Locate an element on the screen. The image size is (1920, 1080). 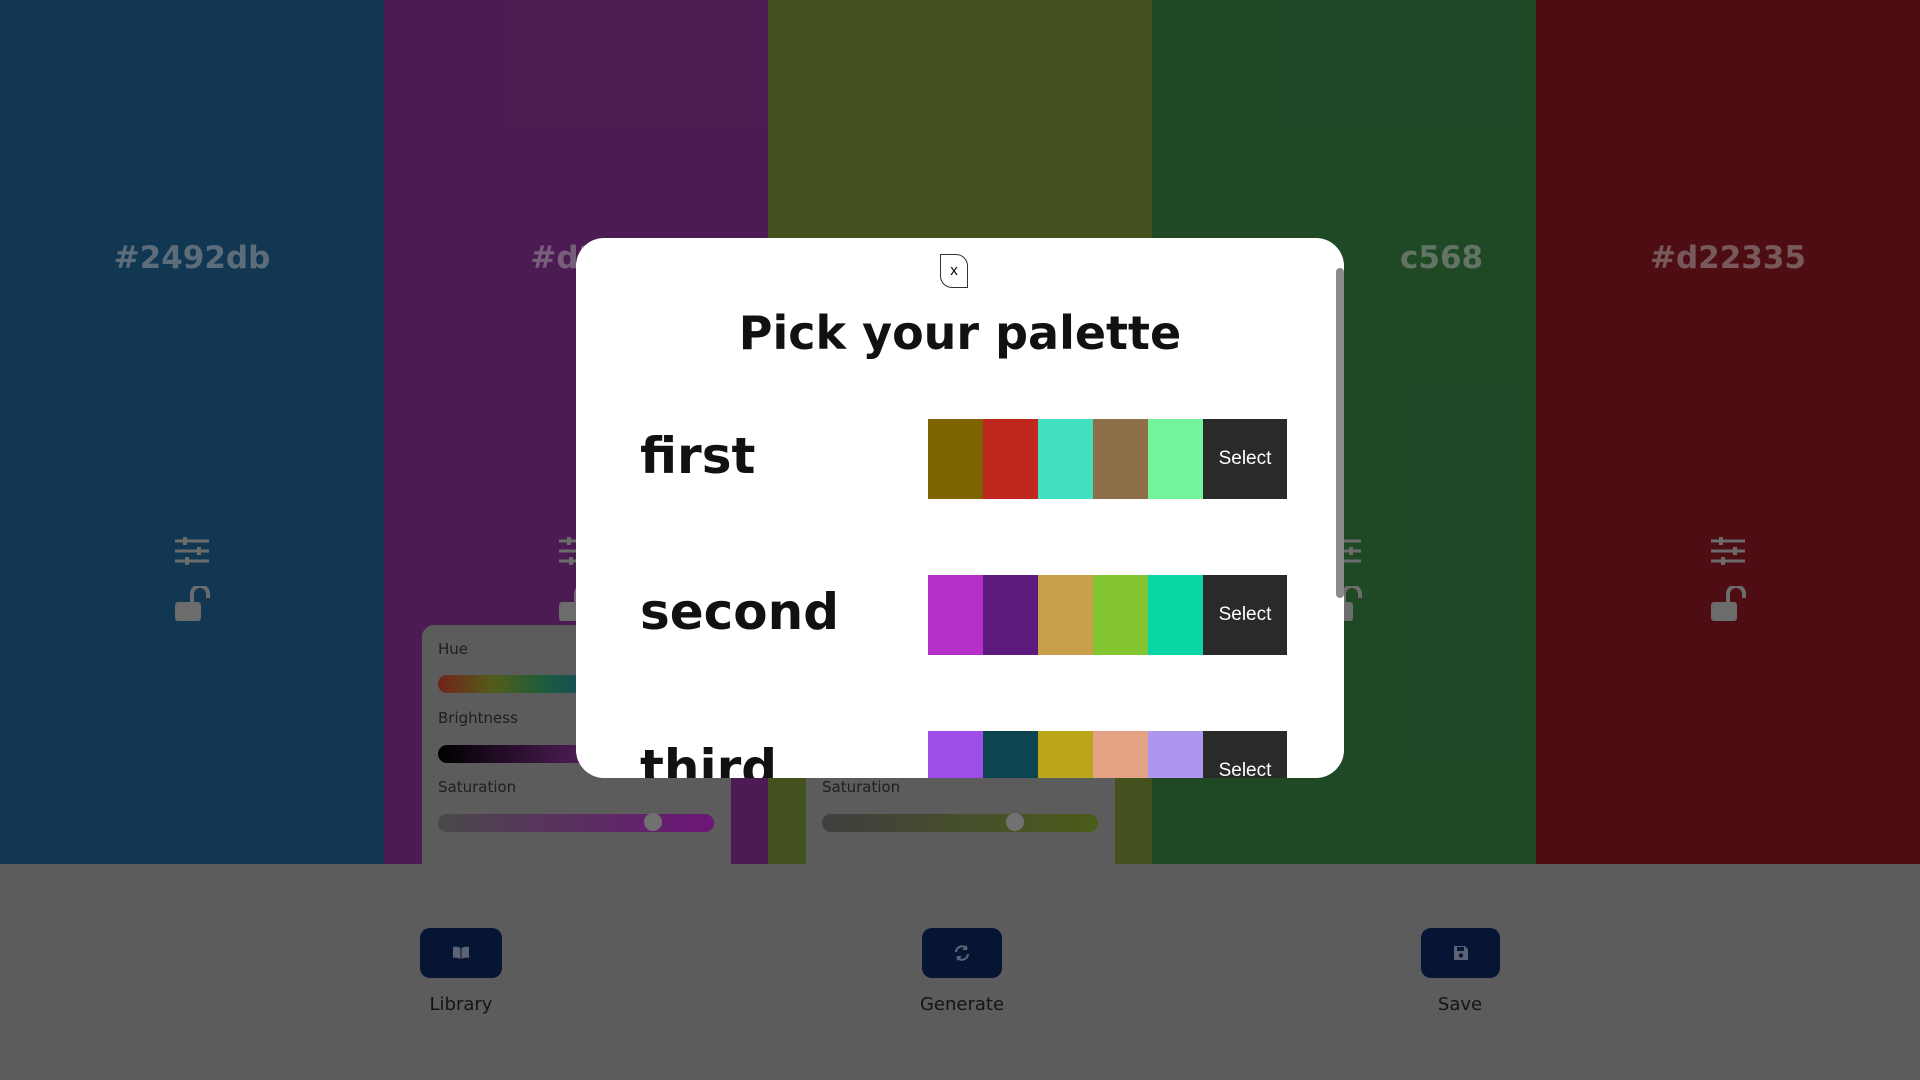
modal-title: Pick your palette is located at coordinates (960, 333).